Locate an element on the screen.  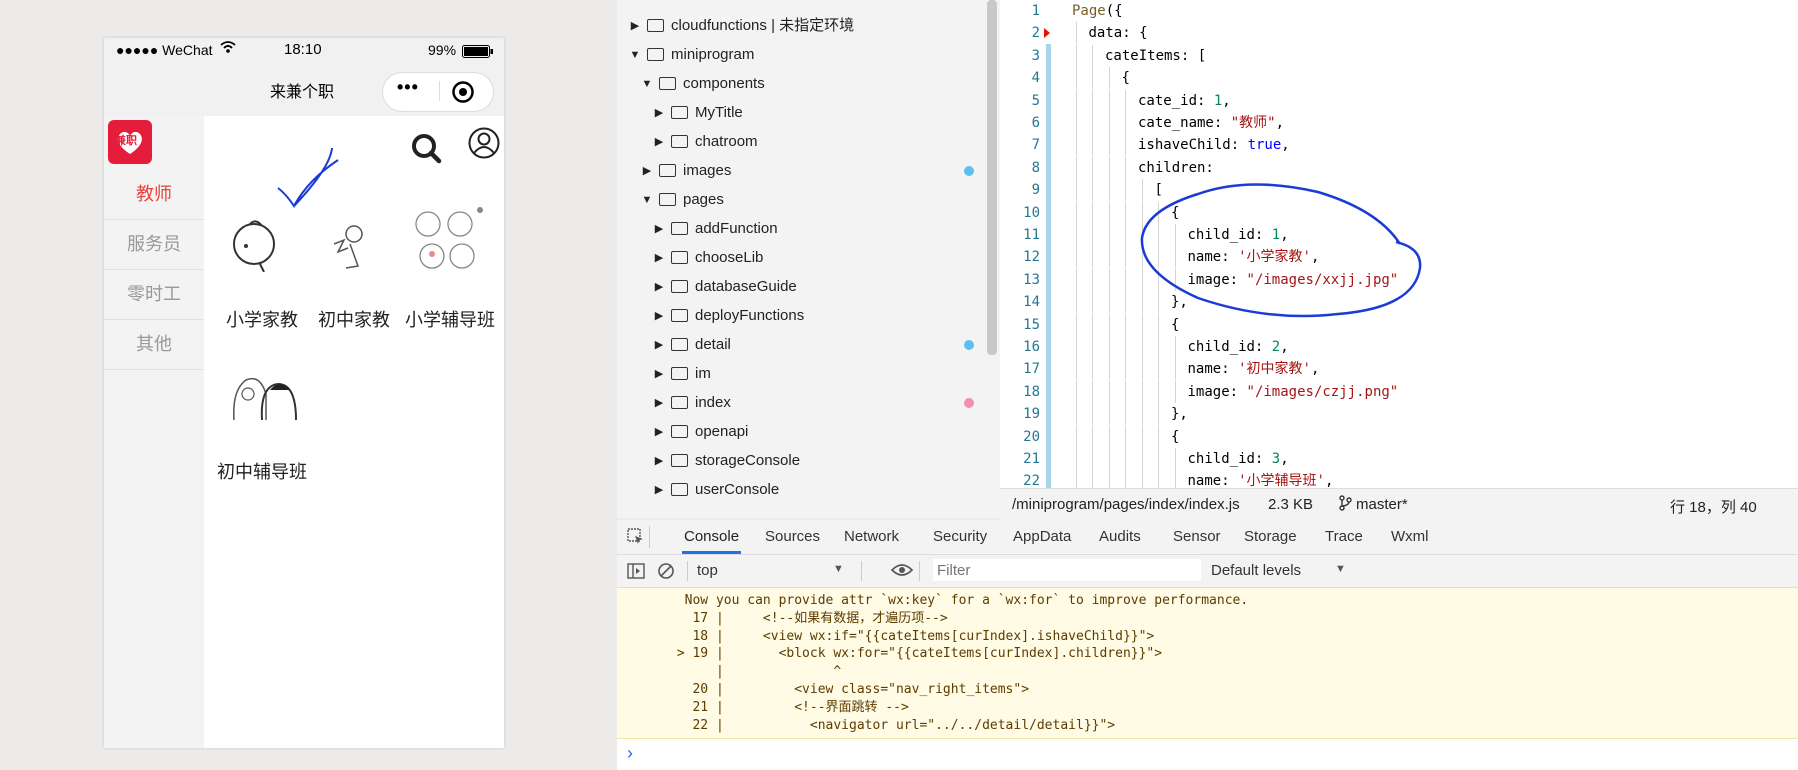
tab-wxml: Wxml is located at coordinates (1410, 537).